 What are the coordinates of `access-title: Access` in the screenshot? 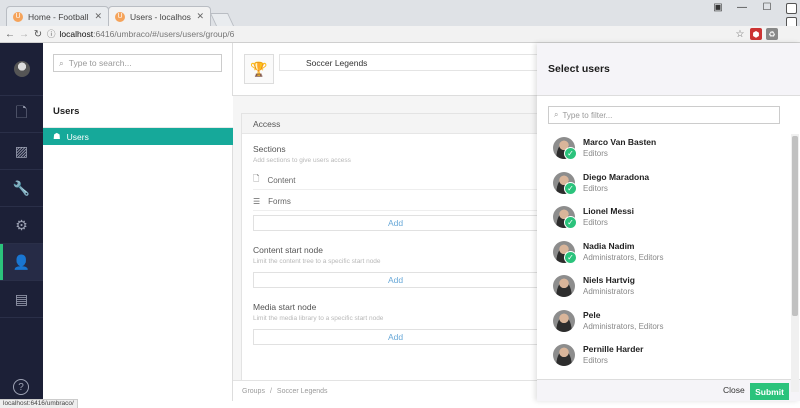 It's located at (389, 124).